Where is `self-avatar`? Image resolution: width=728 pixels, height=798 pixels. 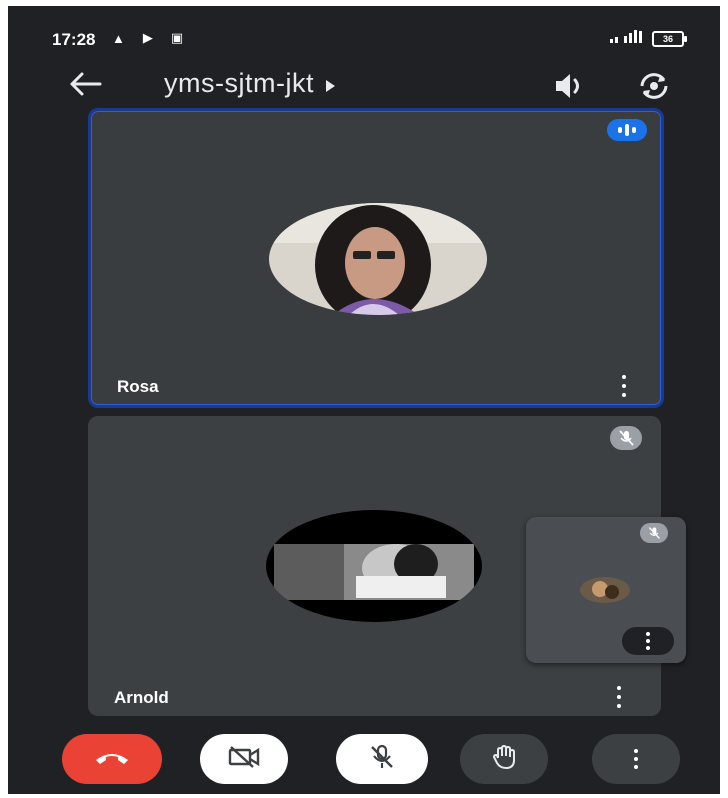
self-avatar is located at coordinates (605, 590).